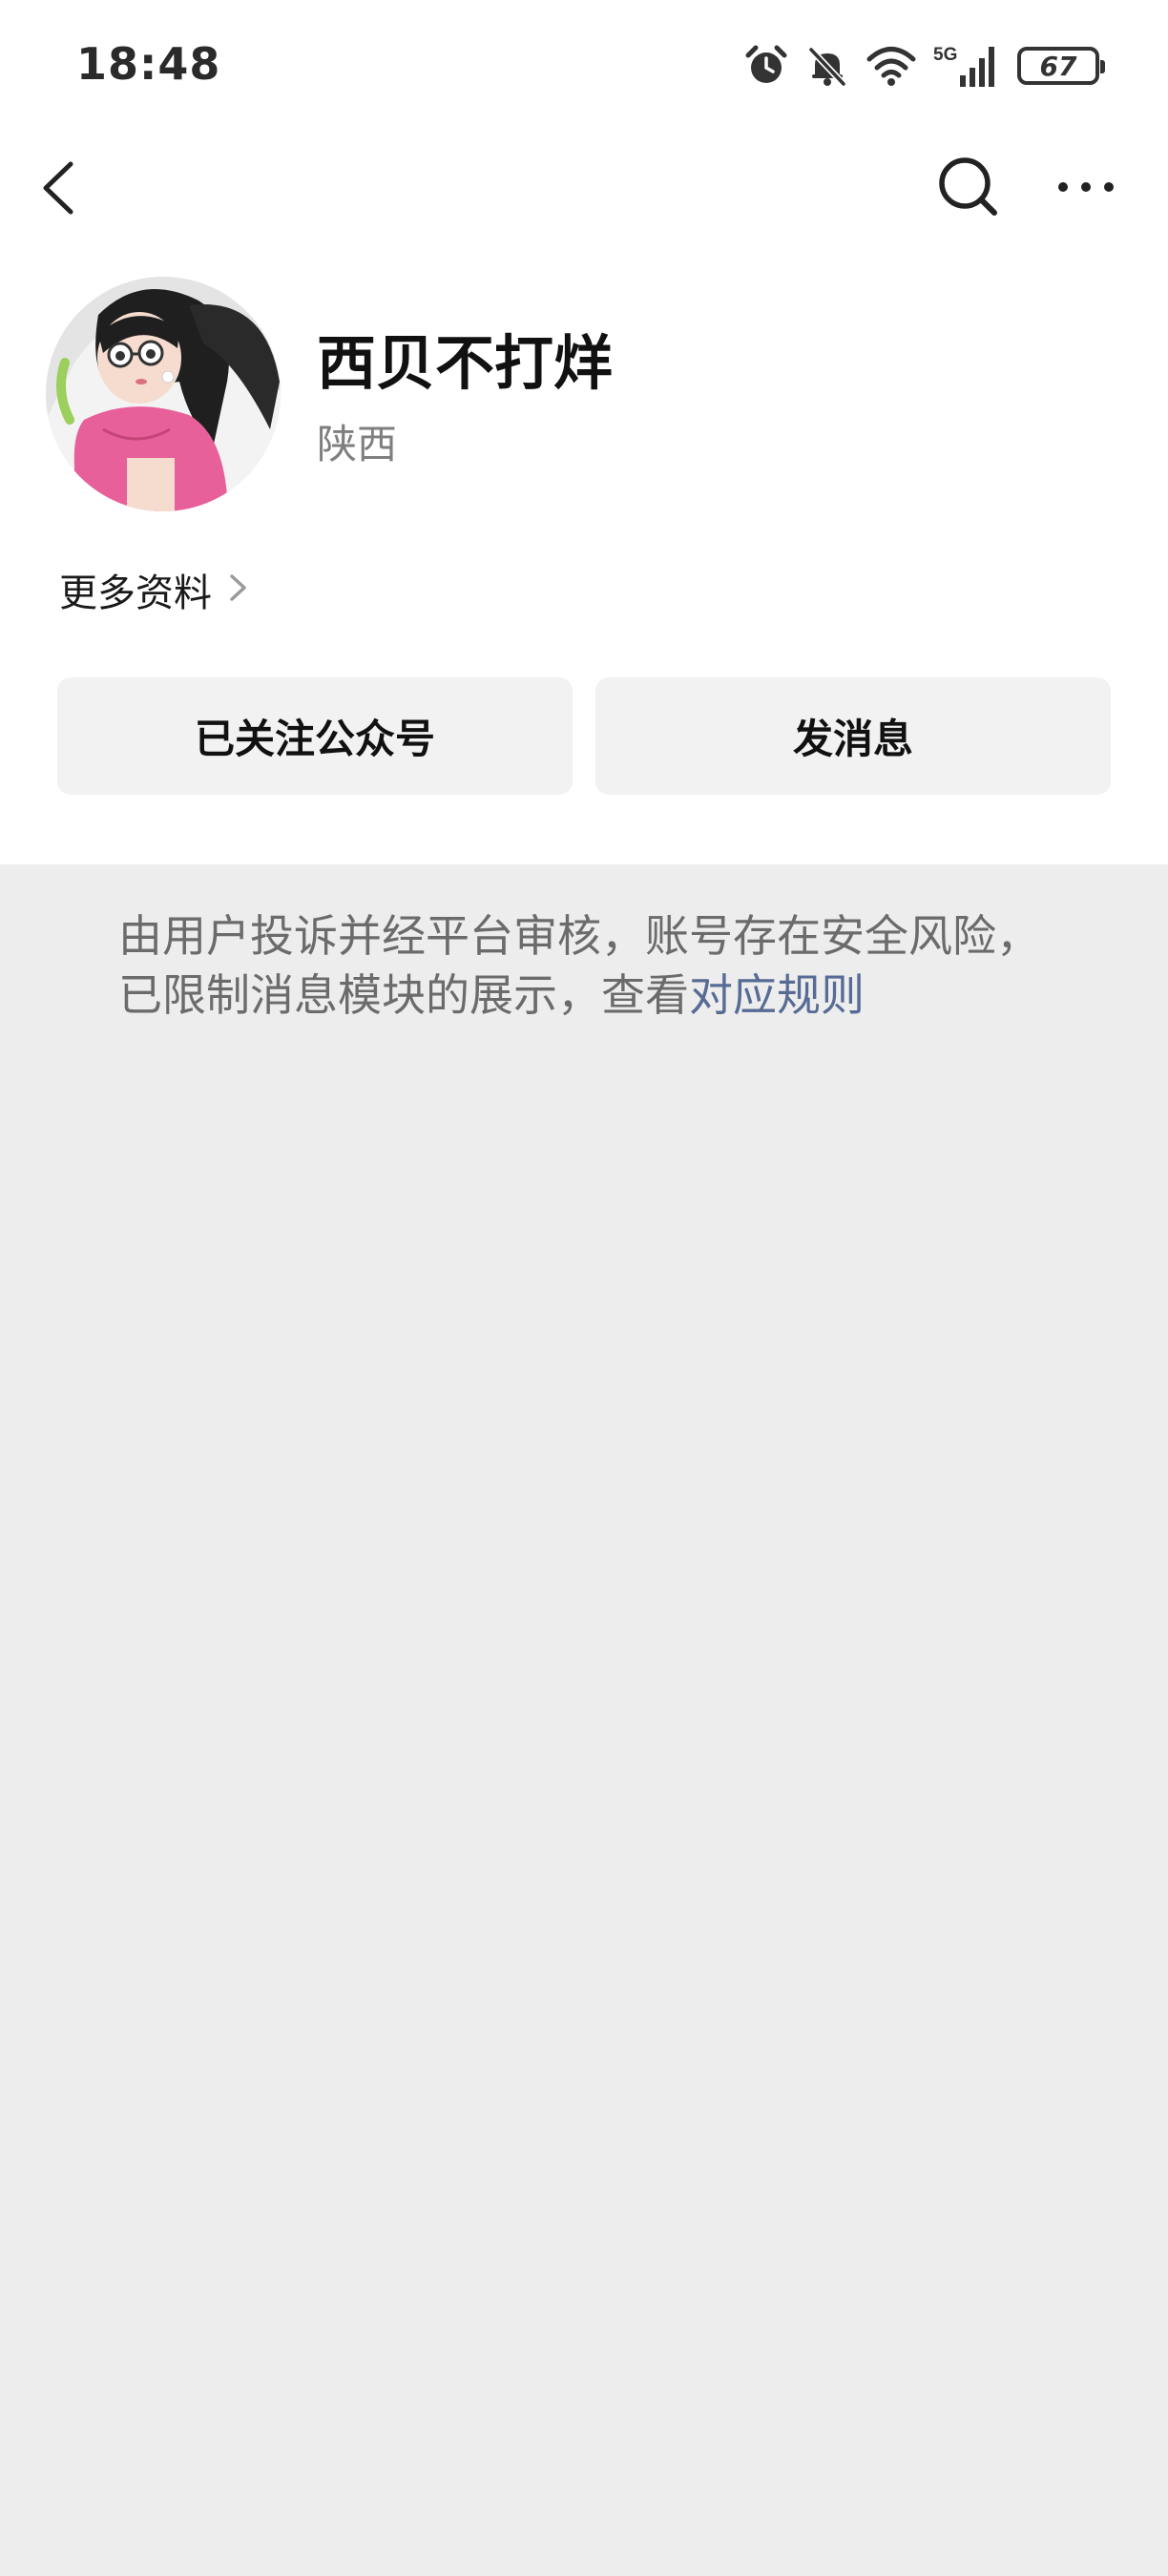 This screenshot has height=2576, width=1168. What do you see at coordinates (945, 55) in the screenshot?
I see `network-label: 5G` at bounding box center [945, 55].